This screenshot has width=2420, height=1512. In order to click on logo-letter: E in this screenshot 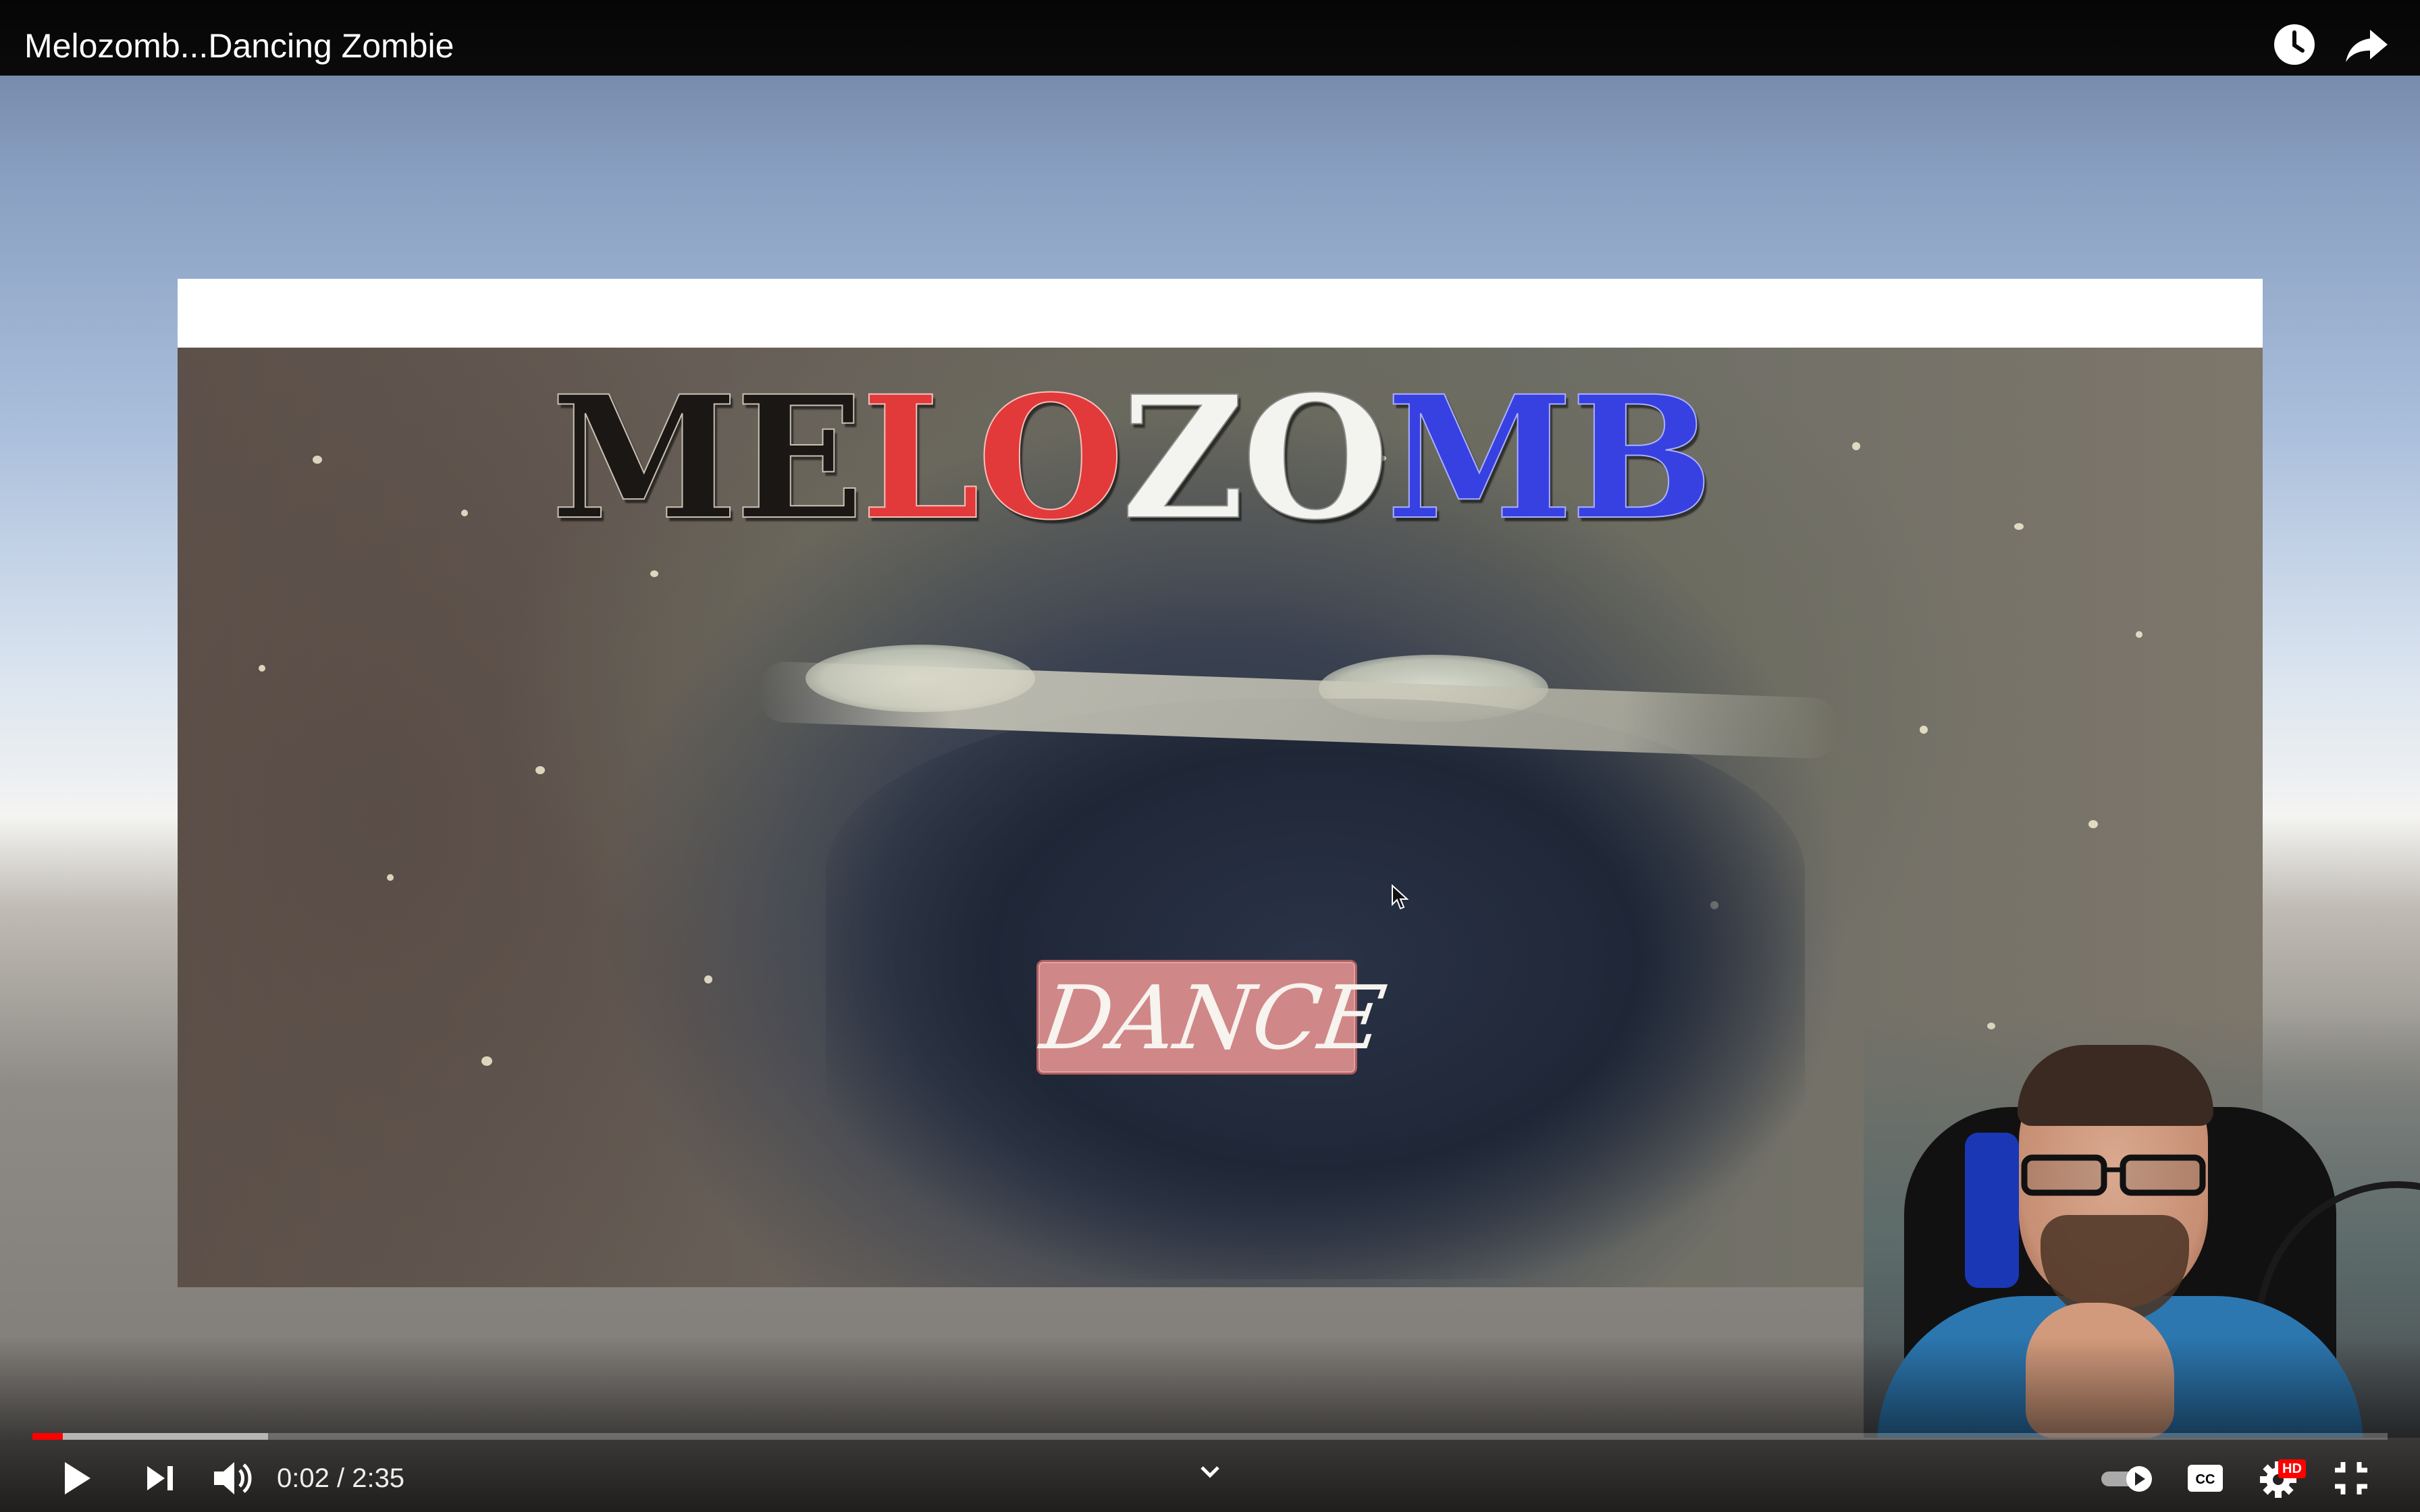, I will do `click(800, 457)`.